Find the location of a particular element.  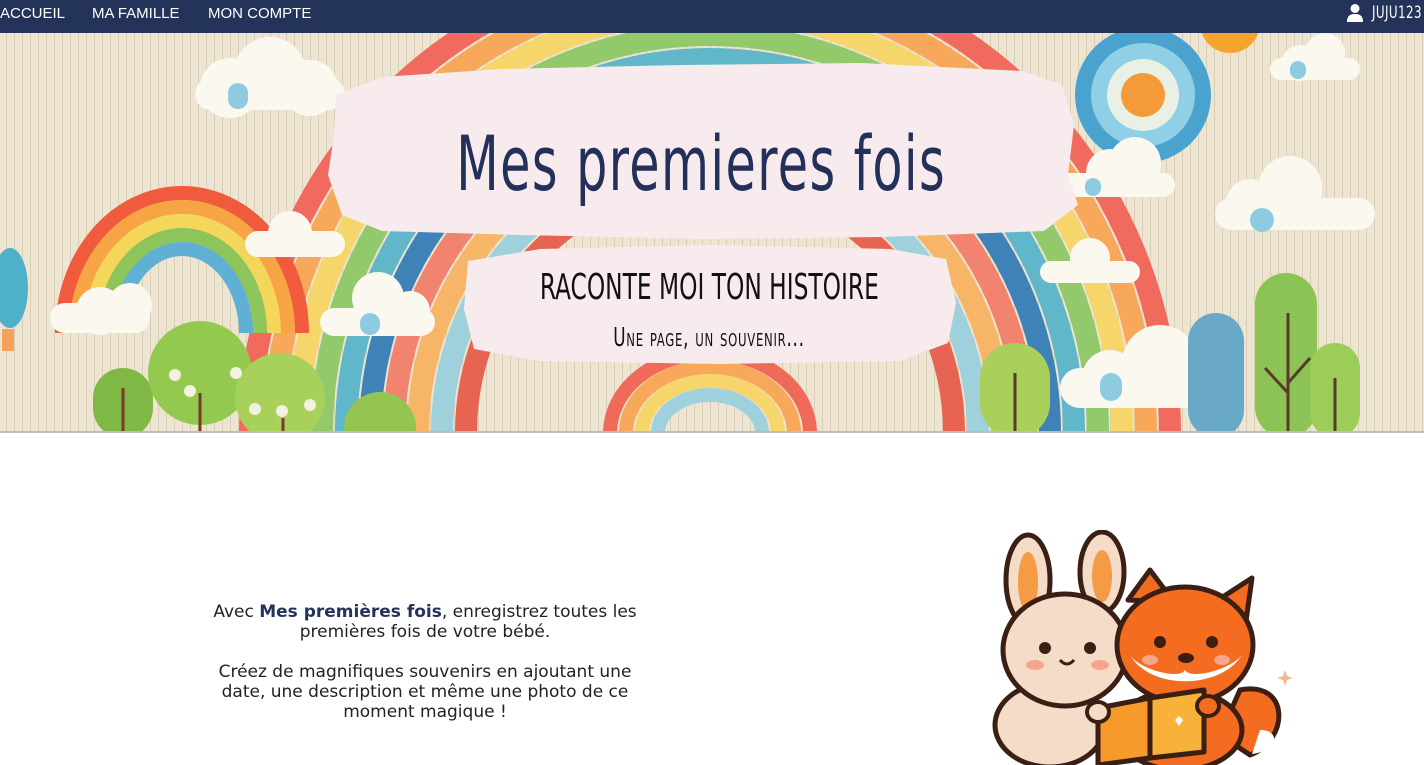

hero-subtitle: Raconte moi ton histoire is located at coordinates (709, 287).